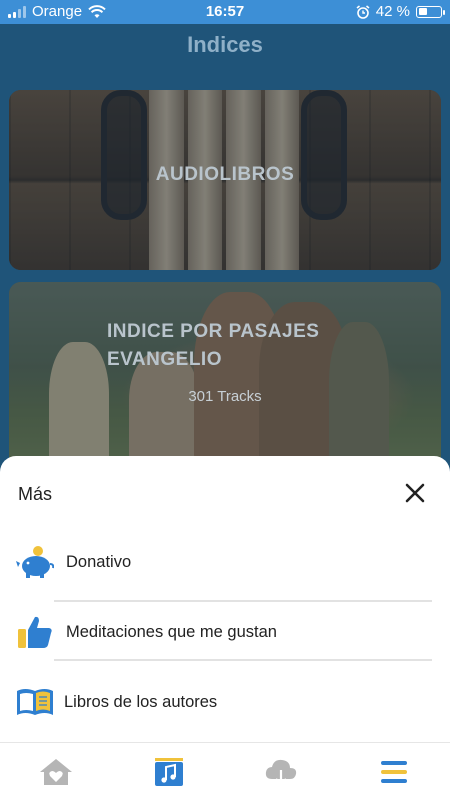 The height and width of the screenshot is (800, 450). Describe the element at coordinates (225, 44) in the screenshot. I see `page-title: Indices` at that location.